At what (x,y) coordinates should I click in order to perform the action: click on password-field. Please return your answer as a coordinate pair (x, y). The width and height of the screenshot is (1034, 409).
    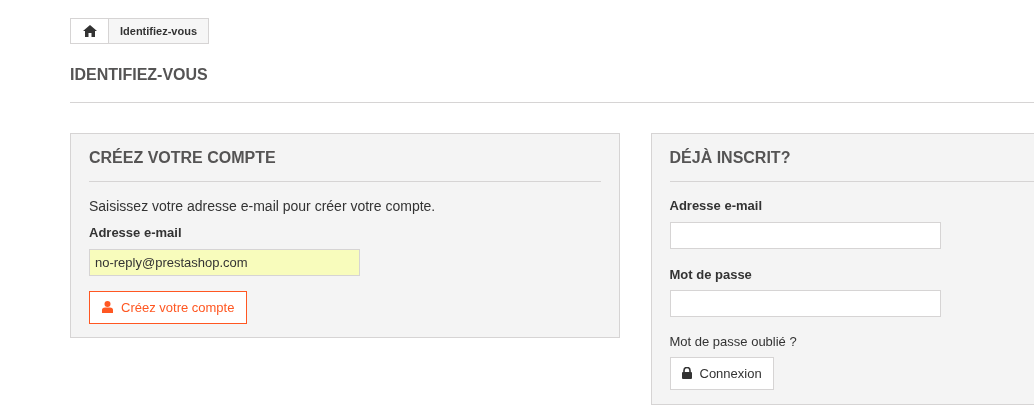
    Looking at the image, I should click on (805, 304).